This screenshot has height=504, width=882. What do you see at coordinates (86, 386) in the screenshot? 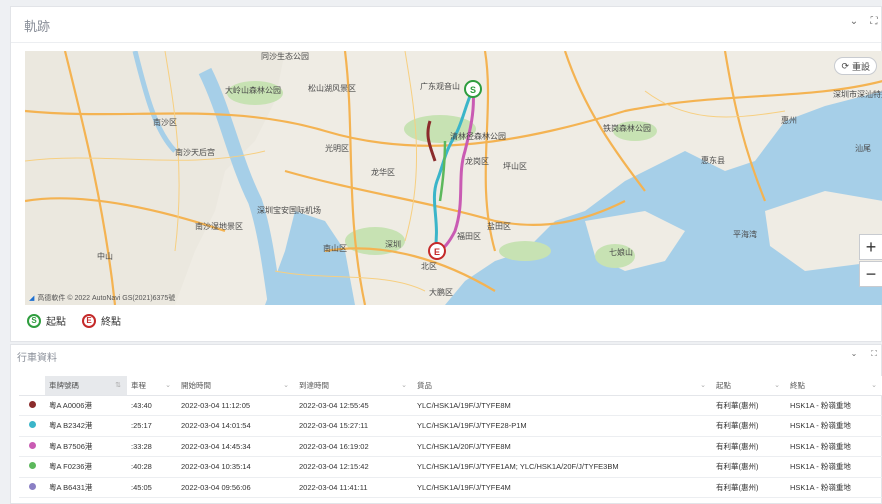
I see `column-header-plate: 車牌號碼 ⇅` at bounding box center [86, 386].